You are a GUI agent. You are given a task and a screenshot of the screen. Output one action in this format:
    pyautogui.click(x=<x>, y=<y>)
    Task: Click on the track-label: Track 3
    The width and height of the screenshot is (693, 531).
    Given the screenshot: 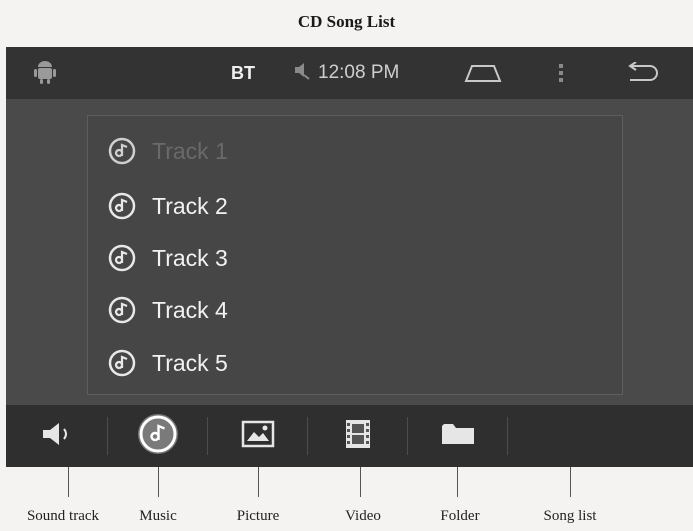 What is the action you would take?
    pyautogui.click(x=190, y=257)
    